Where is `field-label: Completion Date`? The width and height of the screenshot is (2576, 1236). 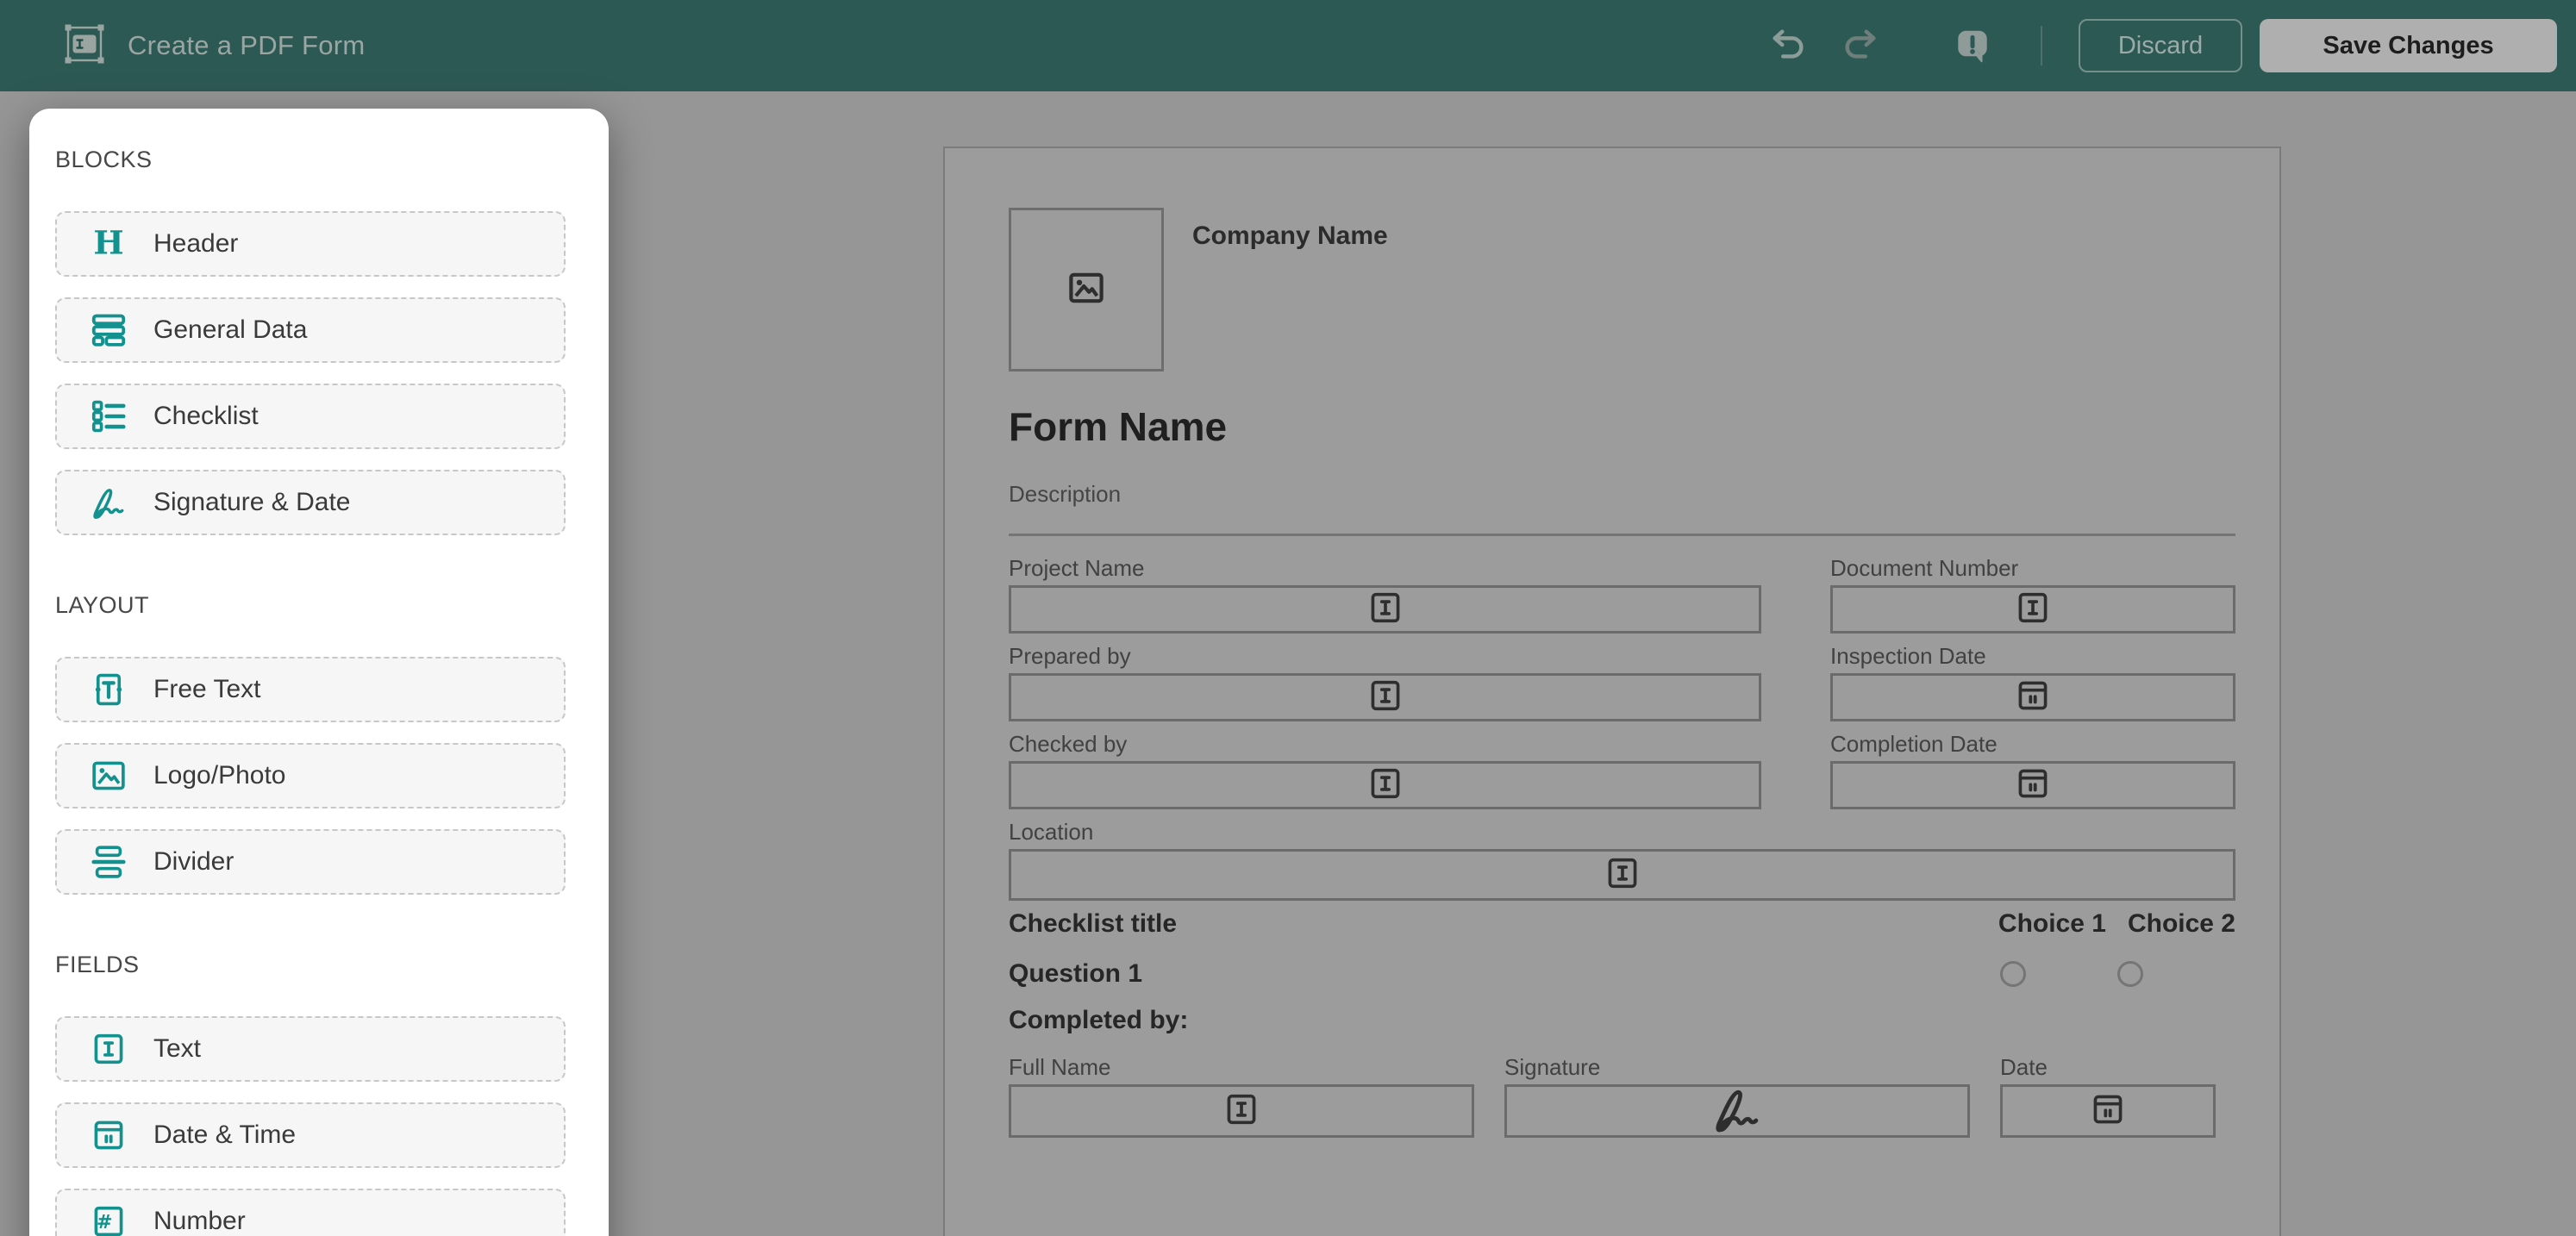
field-label: Completion Date is located at coordinates (1914, 744).